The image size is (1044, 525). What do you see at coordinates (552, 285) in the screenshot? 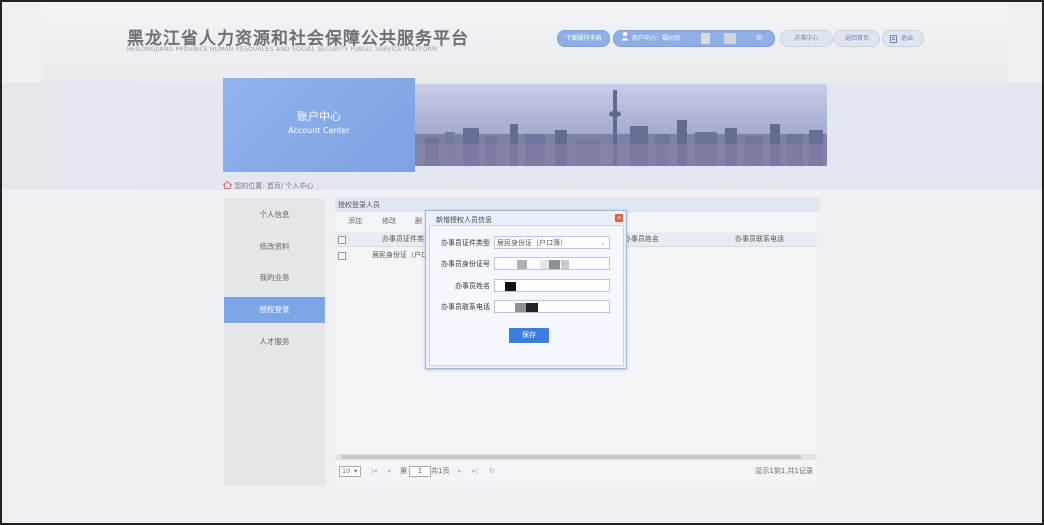
I see `name-input` at bounding box center [552, 285].